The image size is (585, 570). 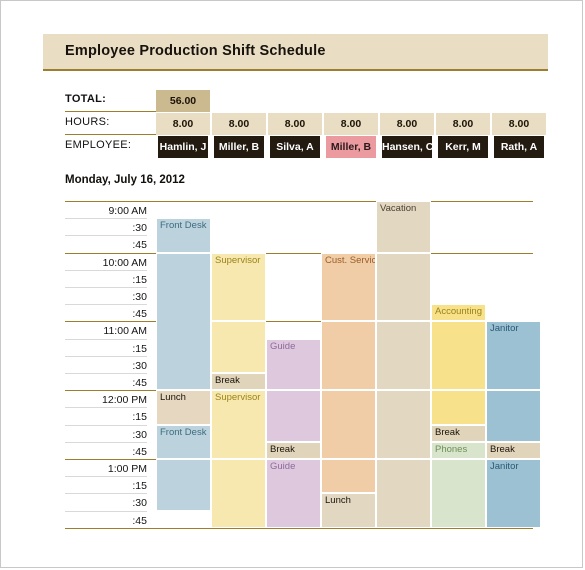 What do you see at coordinates (86, 99) in the screenshot?
I see `total-label: TOTAL:` at bounding box center [86, 99].